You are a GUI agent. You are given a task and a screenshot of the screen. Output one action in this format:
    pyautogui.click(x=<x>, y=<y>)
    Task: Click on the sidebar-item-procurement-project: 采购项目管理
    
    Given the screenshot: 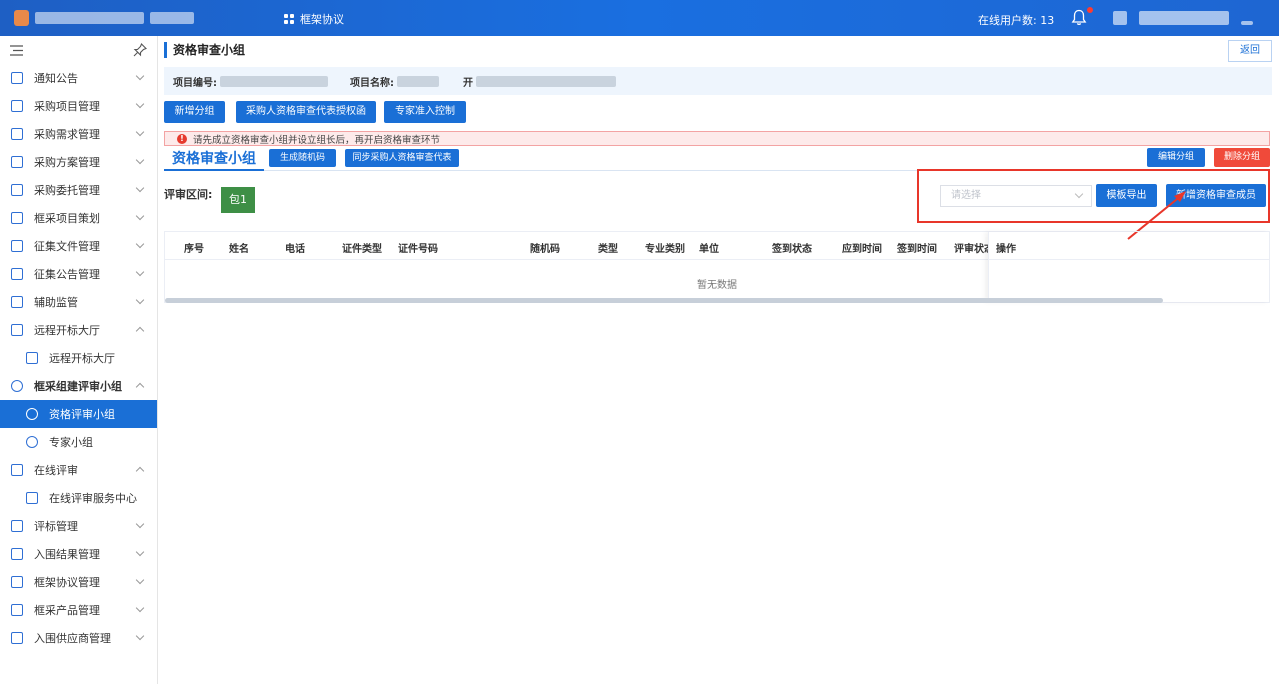 What is the action you would take?
    pyautogui.click(x=78, y=106)
    